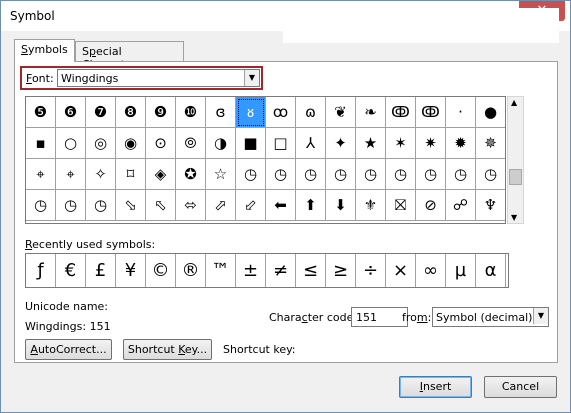  What do you see at coordinates (131, 174) in the screenshot?
I see `symbol-cell: ⌑` at bounding box center [131, 174].